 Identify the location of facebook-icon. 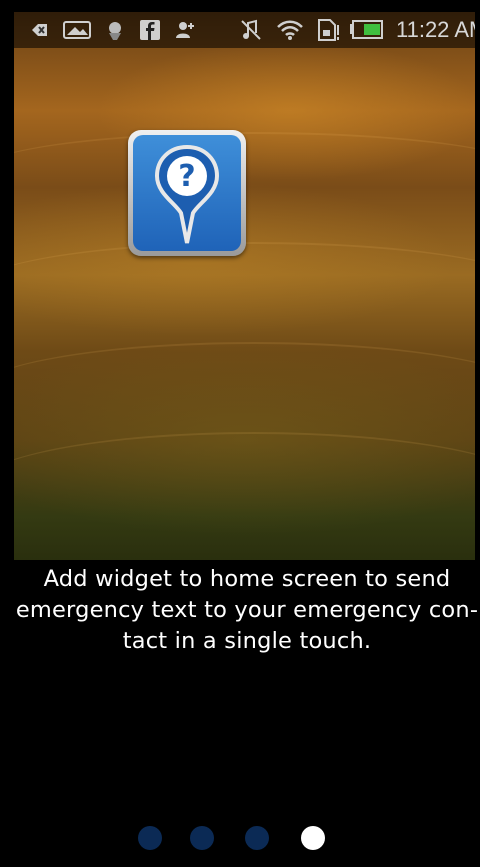
(150, 30).